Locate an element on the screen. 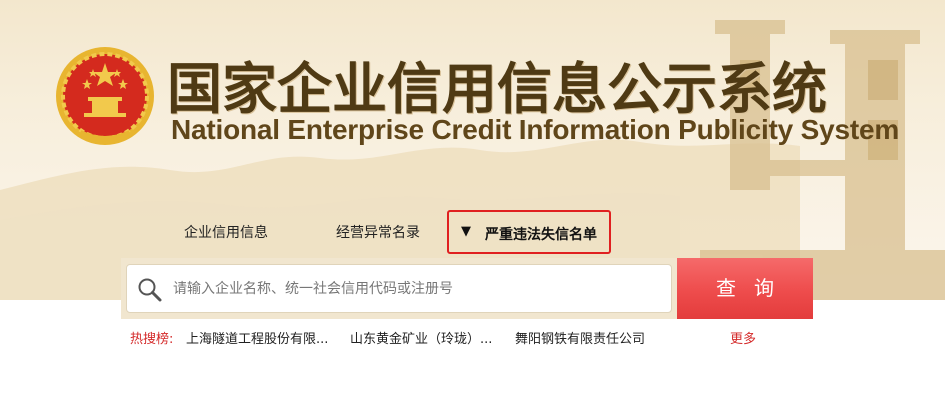  search-input is located at coordinates (418, 288).